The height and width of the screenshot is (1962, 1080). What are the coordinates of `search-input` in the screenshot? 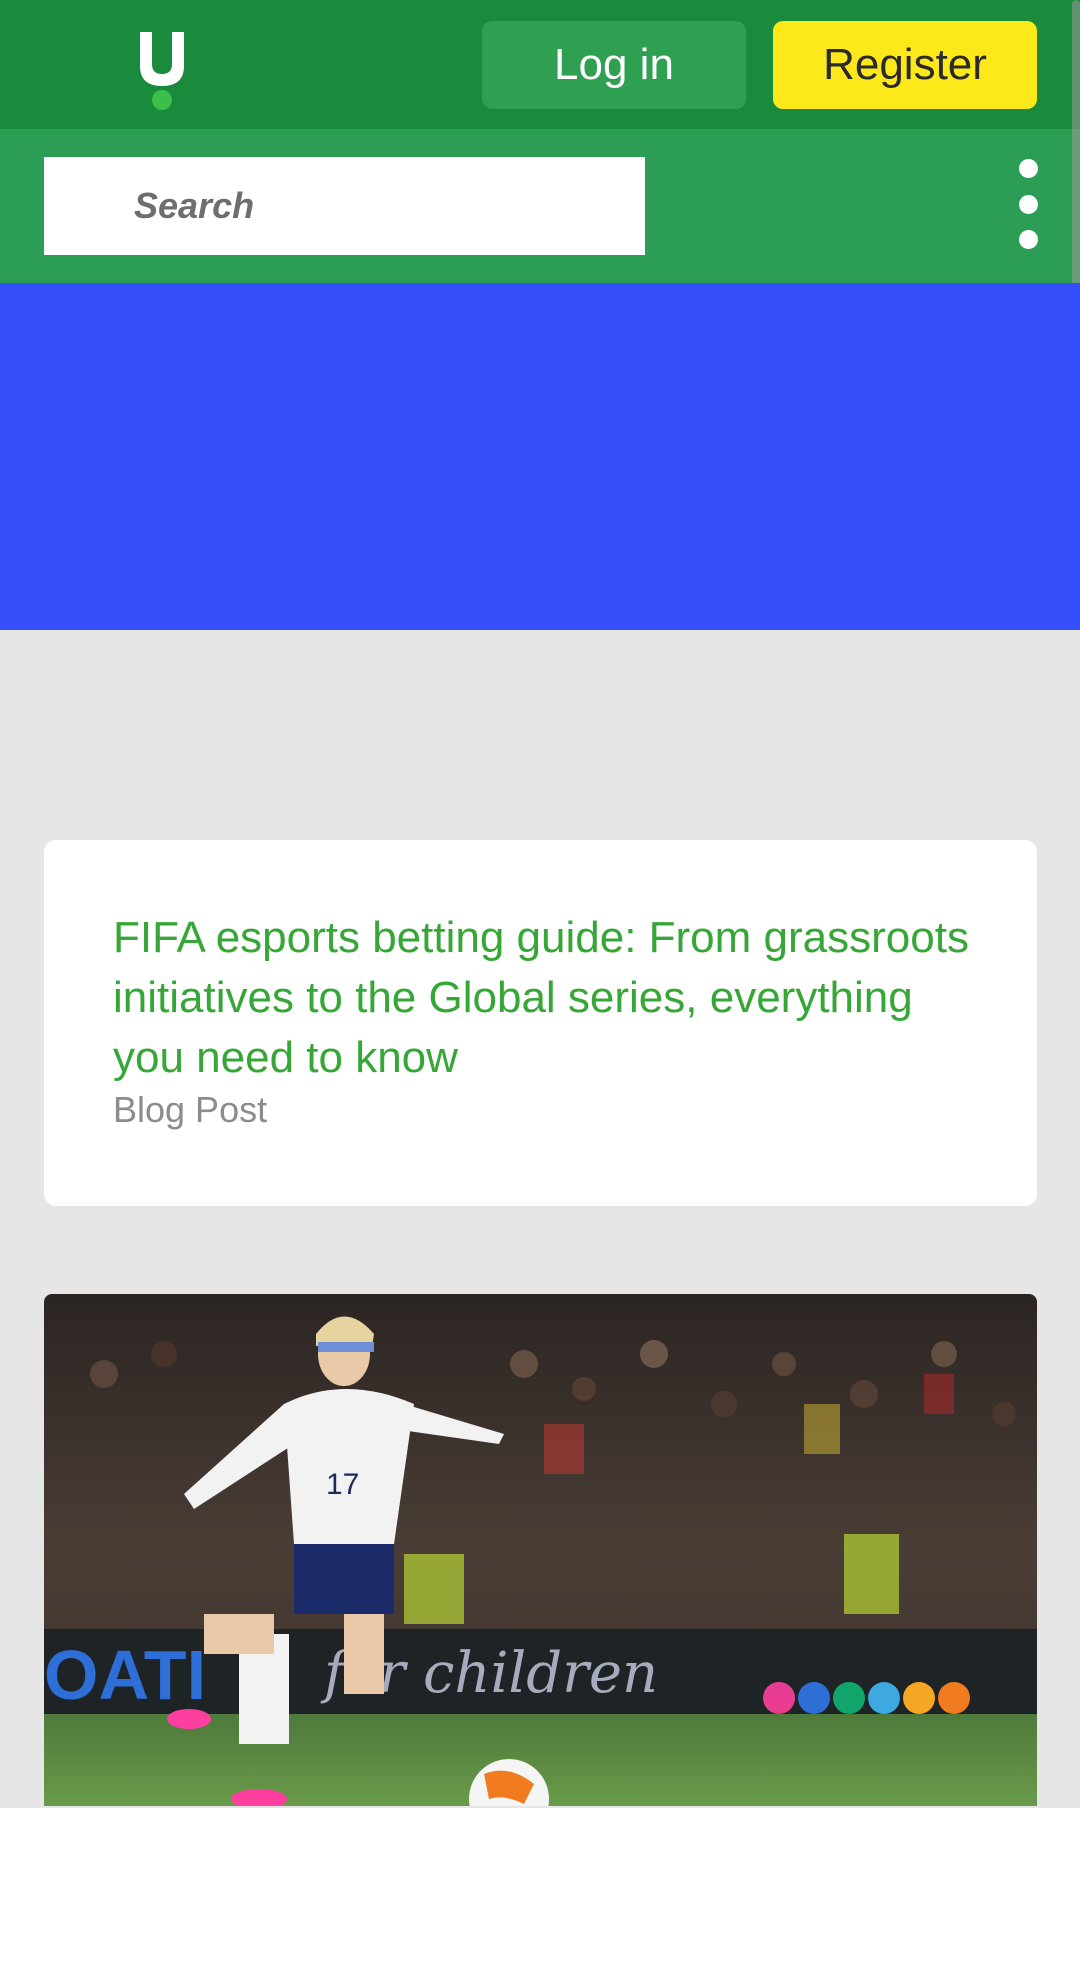 It's located at (388, 206).